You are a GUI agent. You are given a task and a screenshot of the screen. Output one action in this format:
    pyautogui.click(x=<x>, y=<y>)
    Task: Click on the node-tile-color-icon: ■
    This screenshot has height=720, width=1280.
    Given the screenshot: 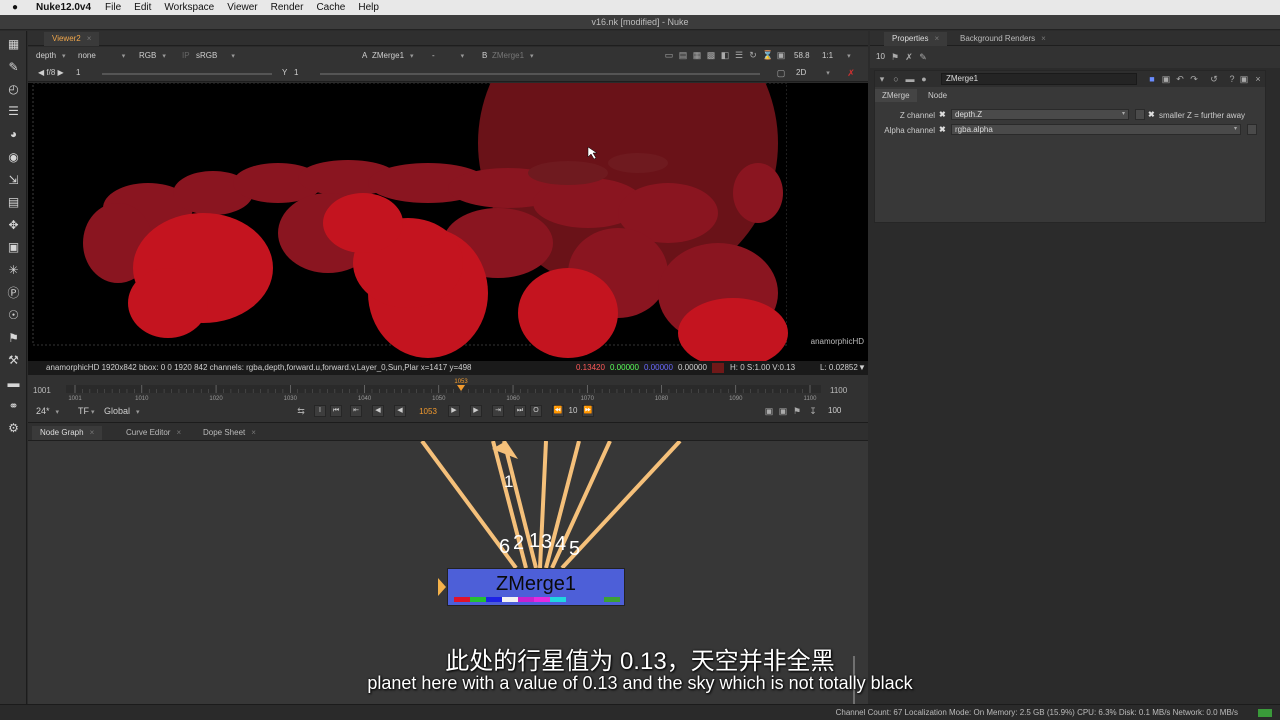 What is the action you would take?
    pyautogui.click(x=1152, y=79)
    